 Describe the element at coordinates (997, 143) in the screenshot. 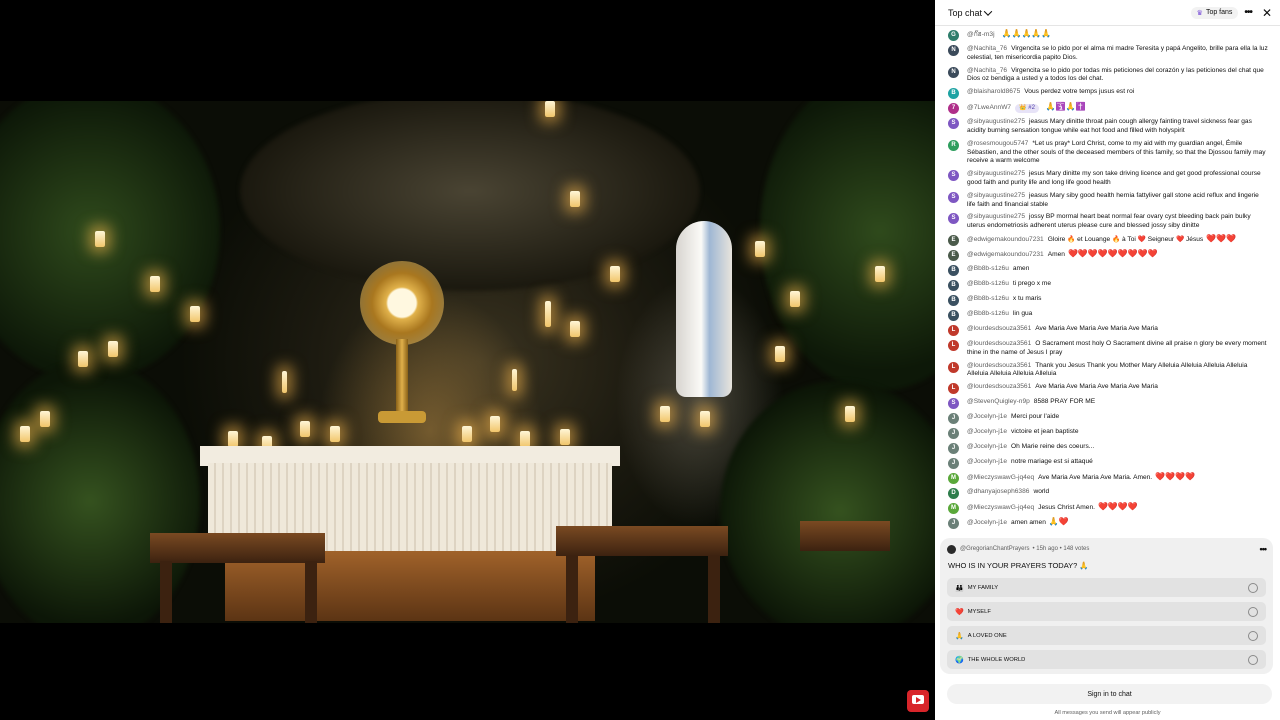

I see `message-author: @rosesmougou5747` at that location.